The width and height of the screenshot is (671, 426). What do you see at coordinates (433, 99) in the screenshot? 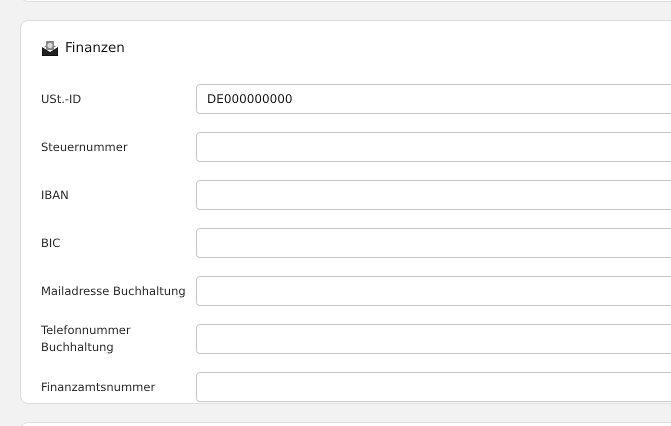
I see `input-field: DE000000000` at bounding box center [433, 99].